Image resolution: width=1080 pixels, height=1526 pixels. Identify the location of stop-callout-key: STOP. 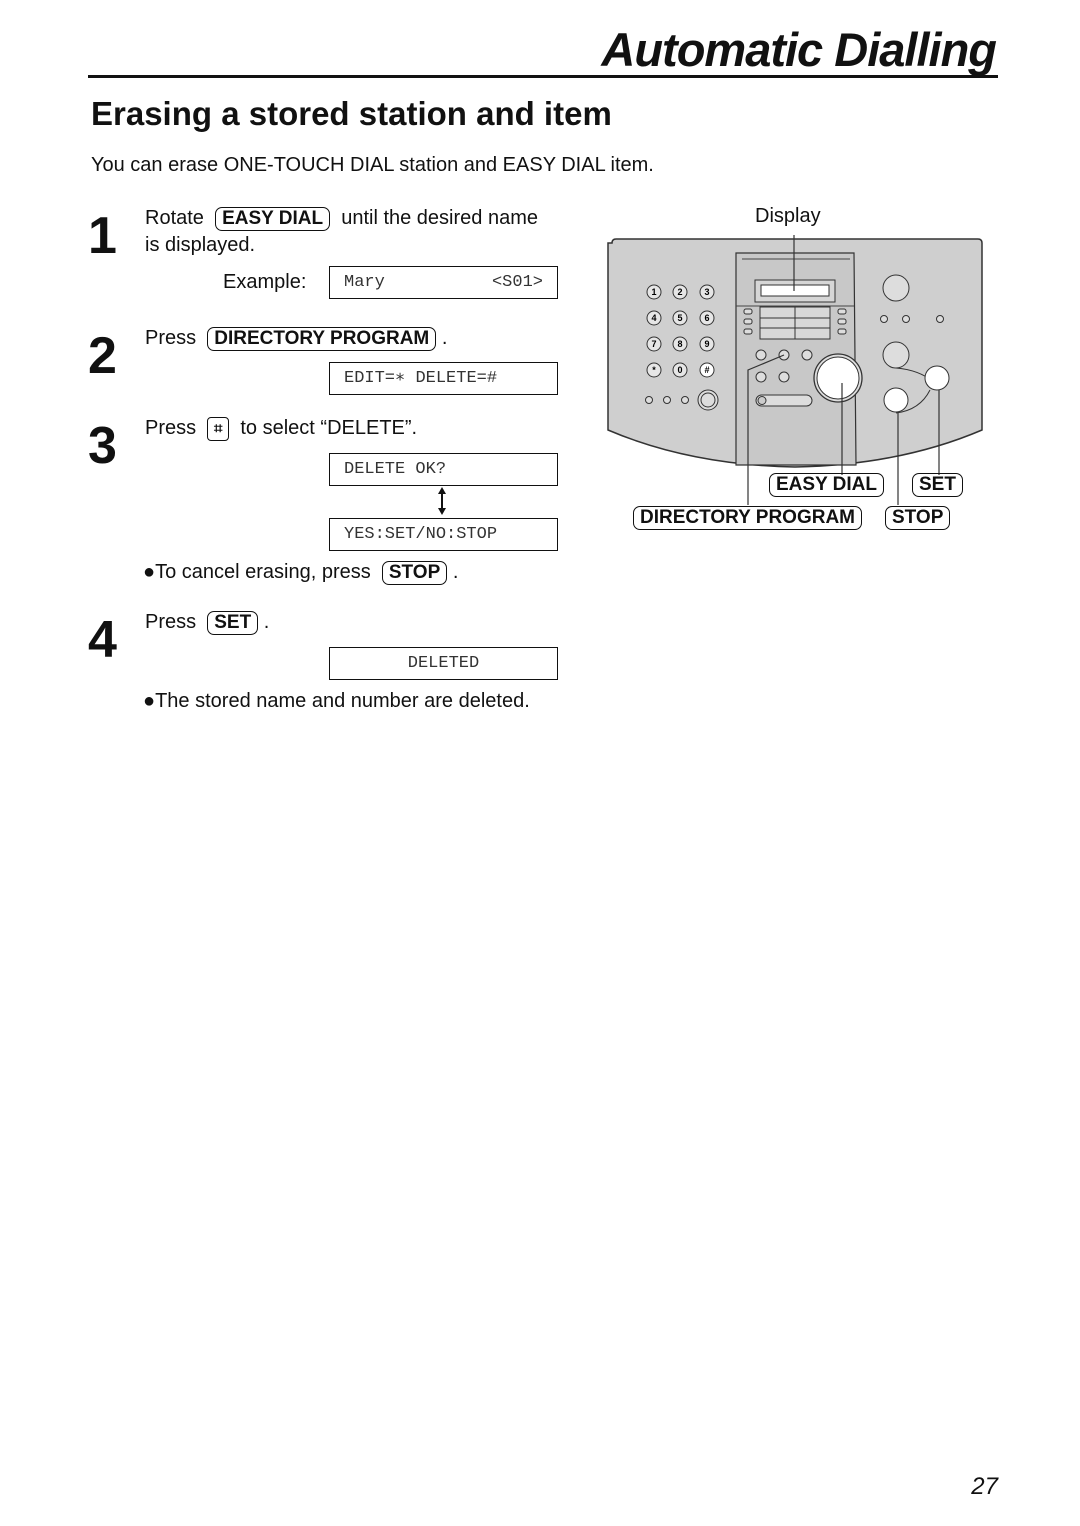
(918, 518).